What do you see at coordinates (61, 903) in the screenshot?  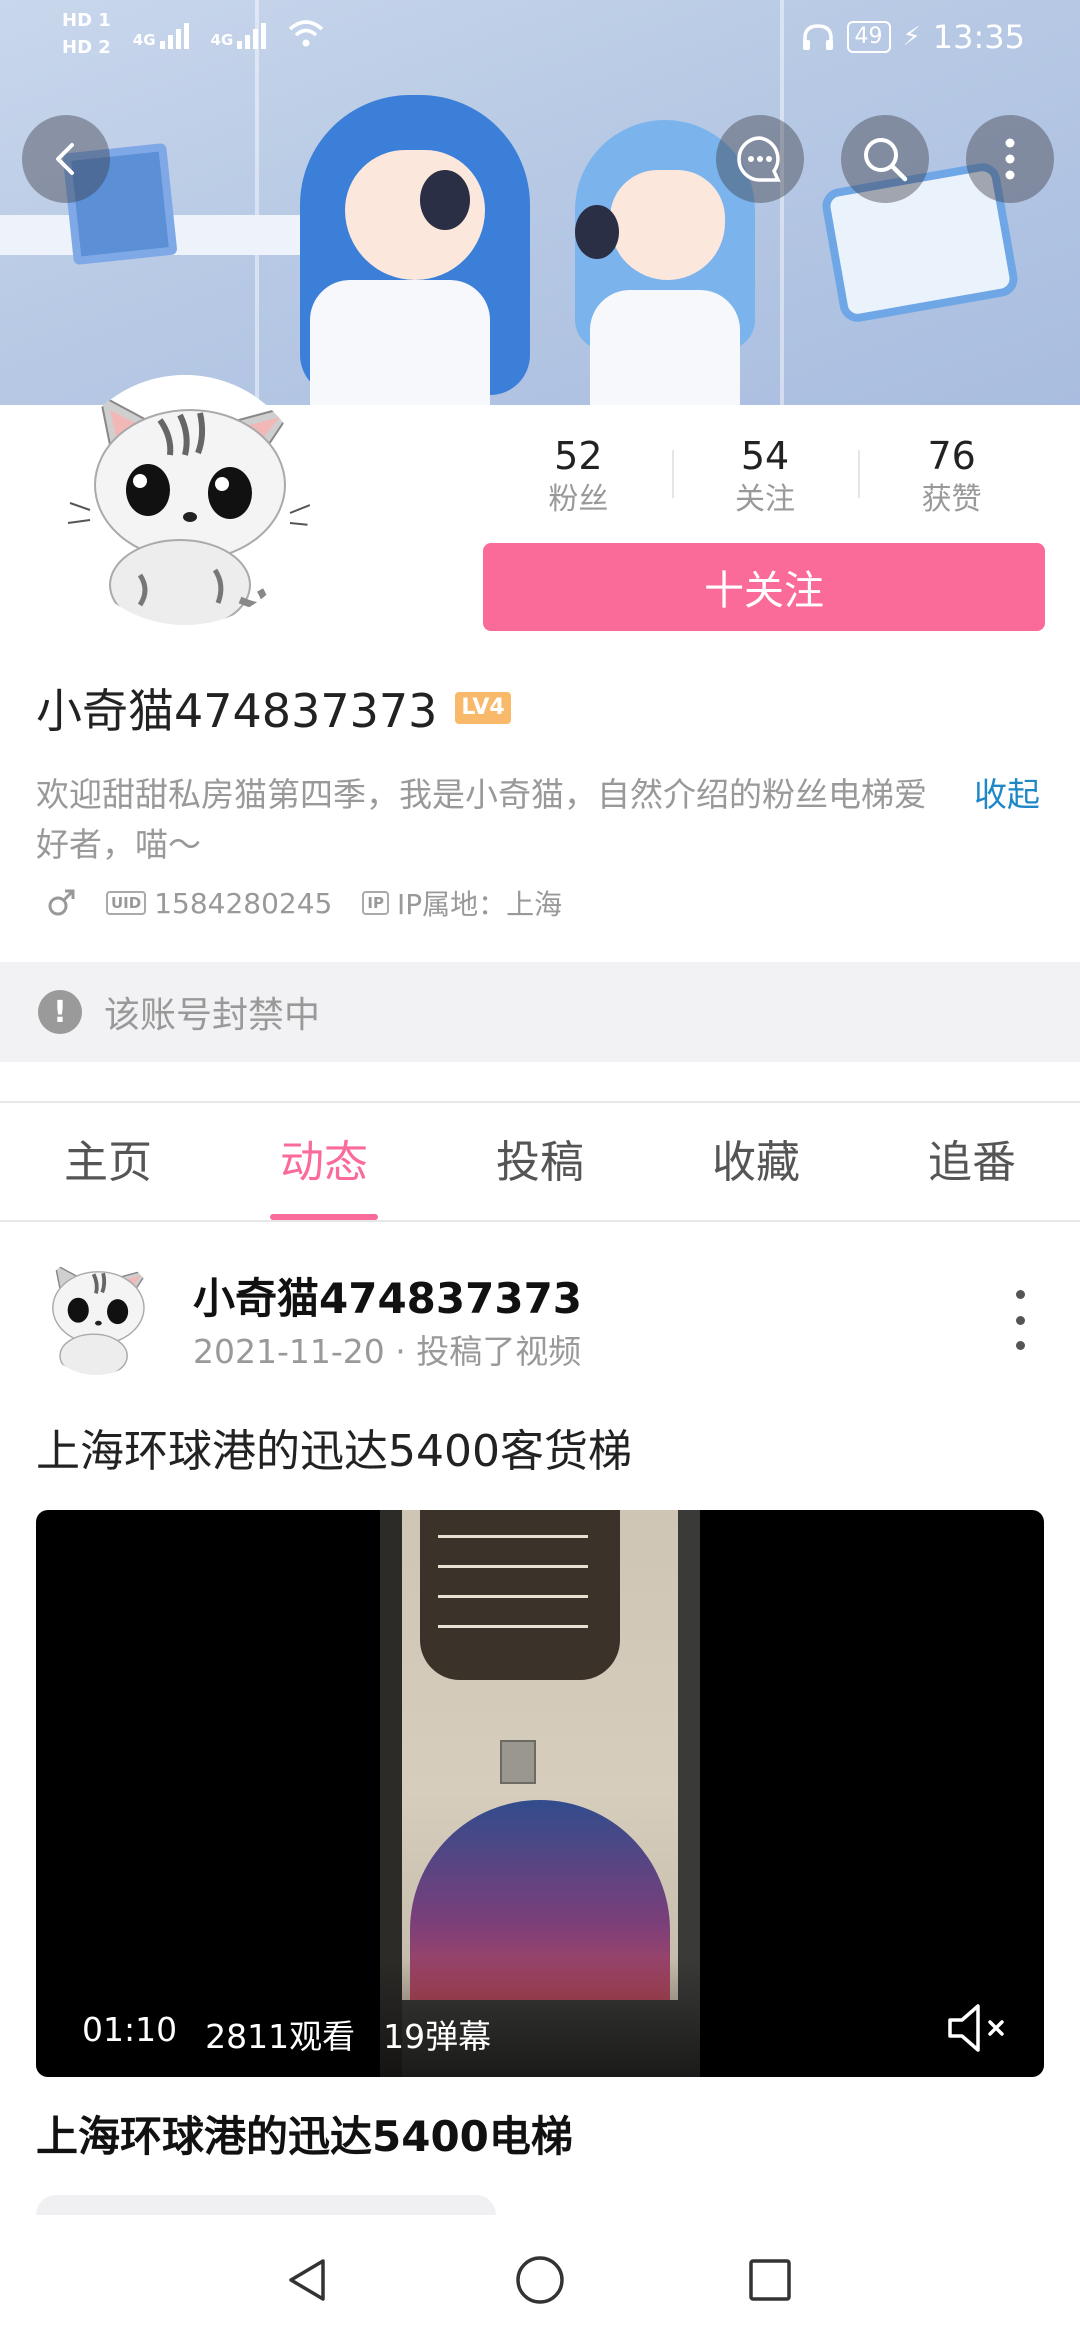 I see `gender-male-icon` at bounding box center [61, 903].